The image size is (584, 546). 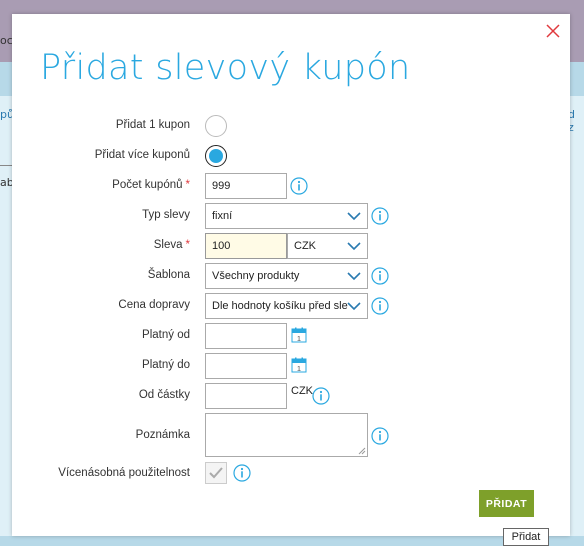 I want to click on template-label: Šablona, so click(x=168, y=275).